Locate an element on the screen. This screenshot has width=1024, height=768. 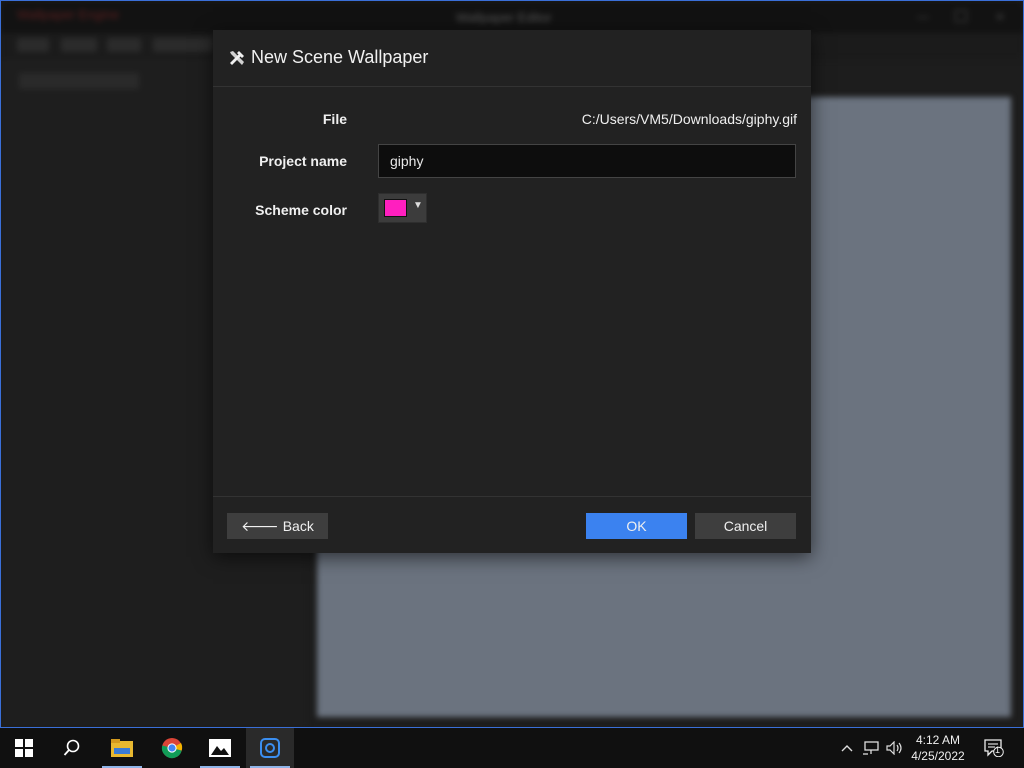
photos-icon is located at coordinates (220, 748).